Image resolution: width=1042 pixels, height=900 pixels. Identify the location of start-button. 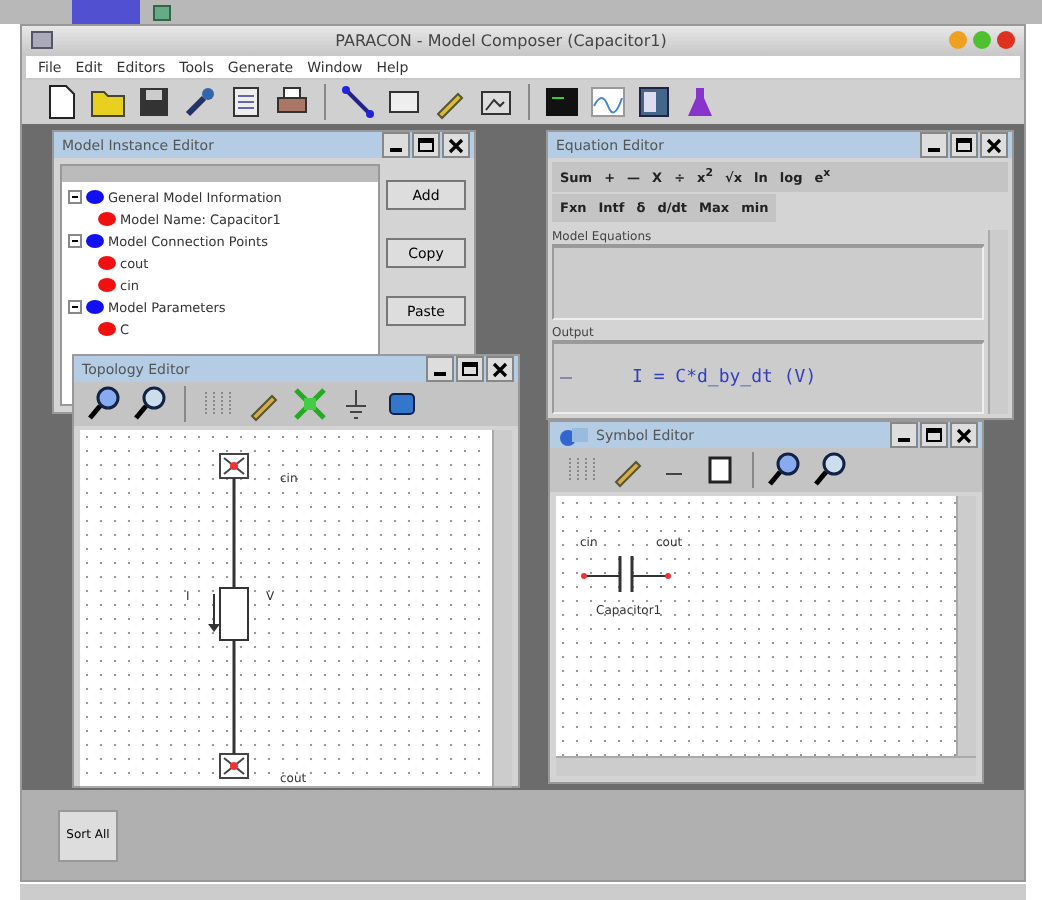
(106, 12).